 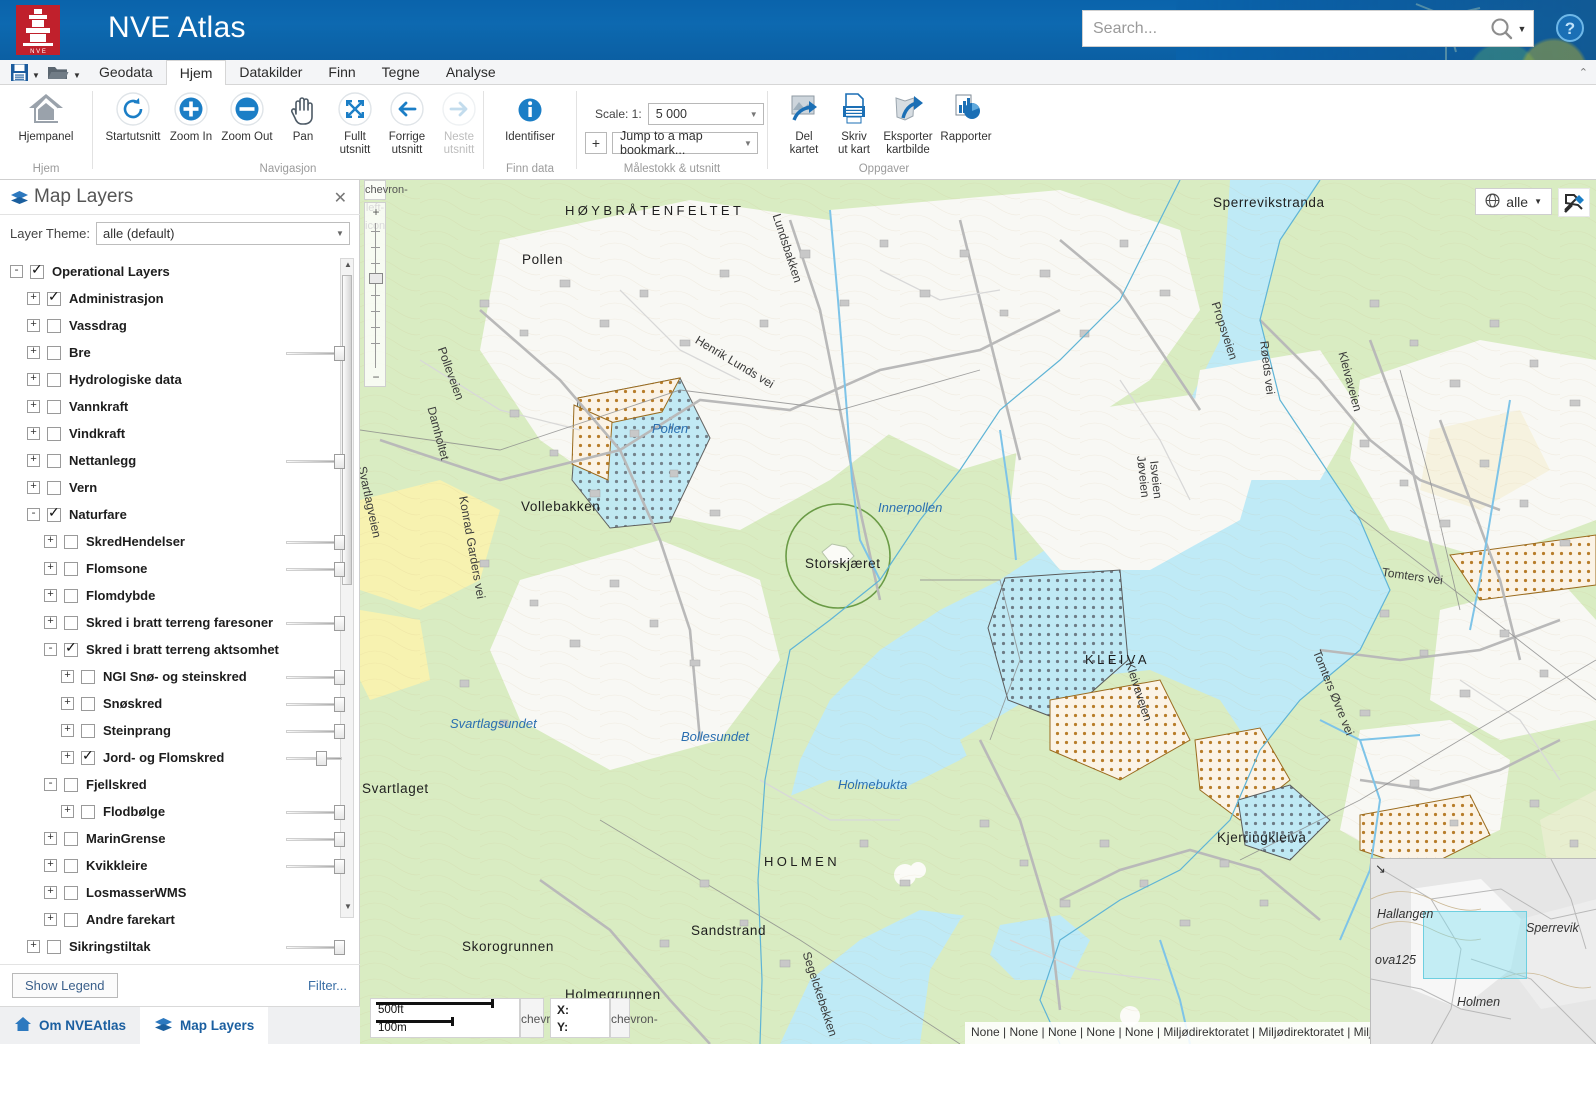 What do you see at coordinates (58, 74) in the screenshot?
I see `folder-open-icon` at bounding box center [58, 74].